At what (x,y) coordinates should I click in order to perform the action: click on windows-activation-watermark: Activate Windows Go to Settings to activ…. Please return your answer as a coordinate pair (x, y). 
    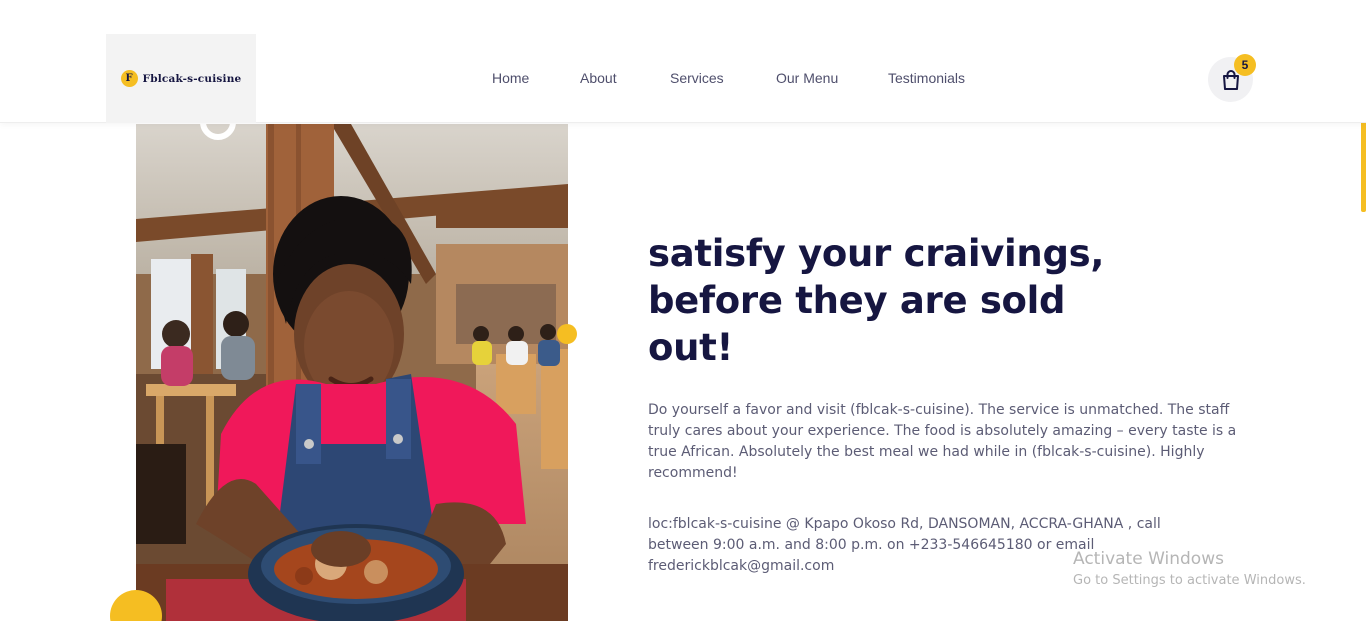
    Looking at the image, I should click on (1189, 569).